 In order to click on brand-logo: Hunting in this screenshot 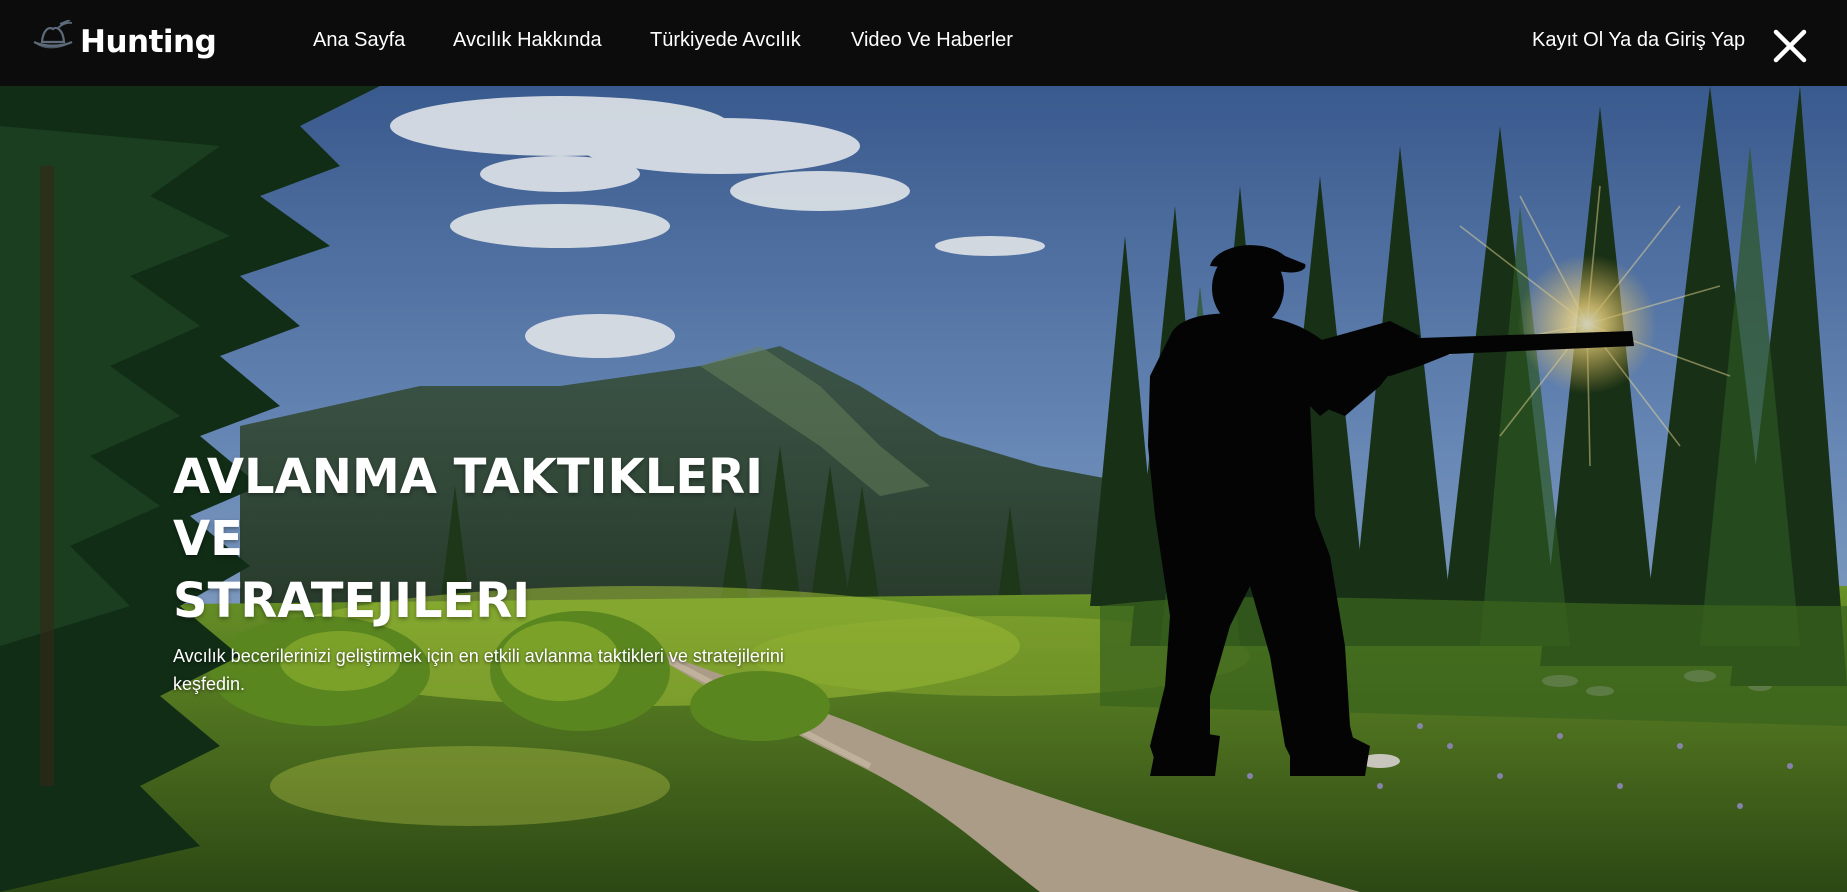, I will do `click(123, 41)`.